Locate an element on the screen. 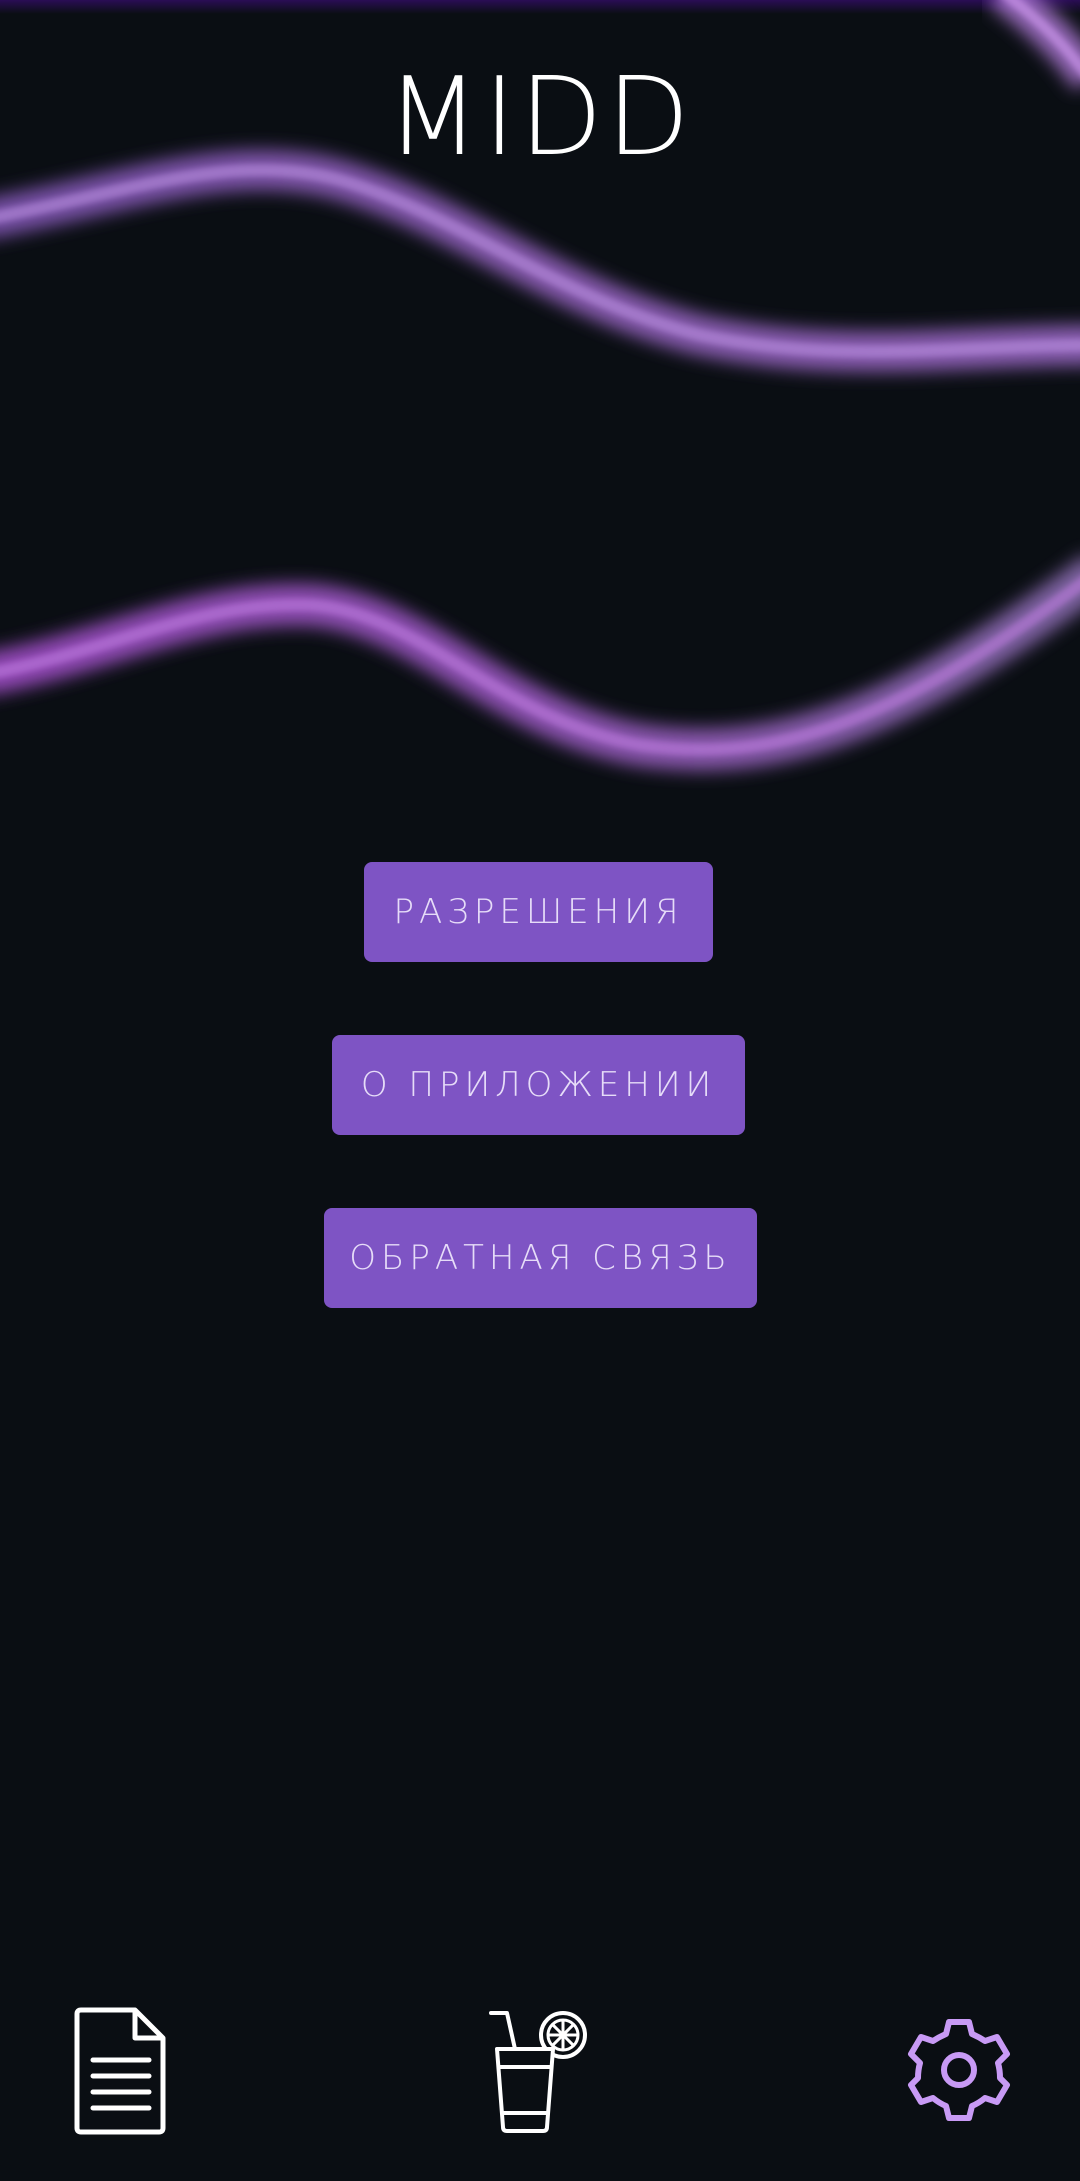 The image size is (1080, 2181). nav-item-drinks is located at coordinates (537, 2070).